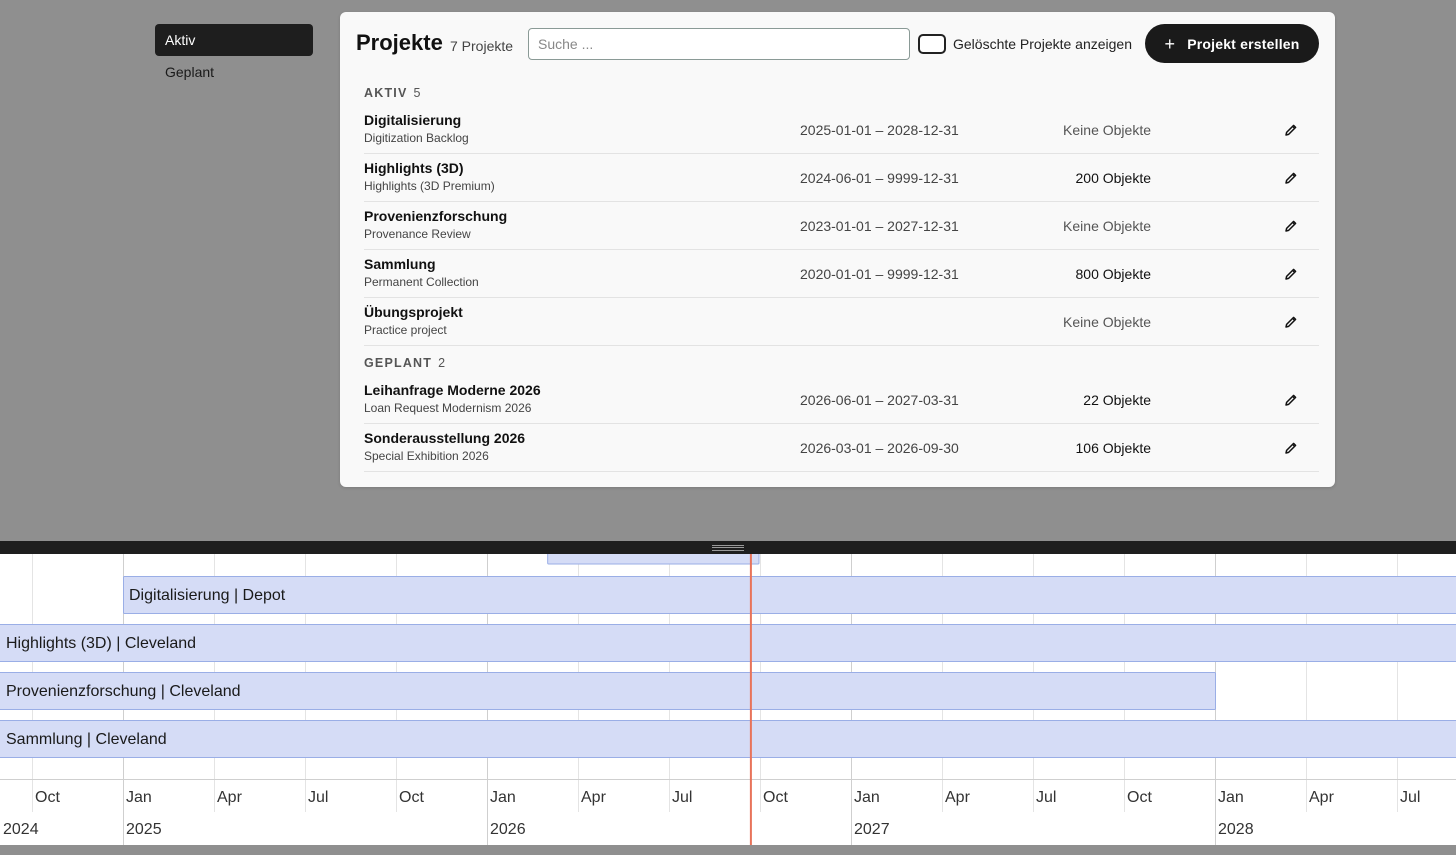 This screenshot has height=855, width=1456. Describe the element at coordinates (21, 829) in the screenshot. I see `timeline-year-label: 2024` at that location.